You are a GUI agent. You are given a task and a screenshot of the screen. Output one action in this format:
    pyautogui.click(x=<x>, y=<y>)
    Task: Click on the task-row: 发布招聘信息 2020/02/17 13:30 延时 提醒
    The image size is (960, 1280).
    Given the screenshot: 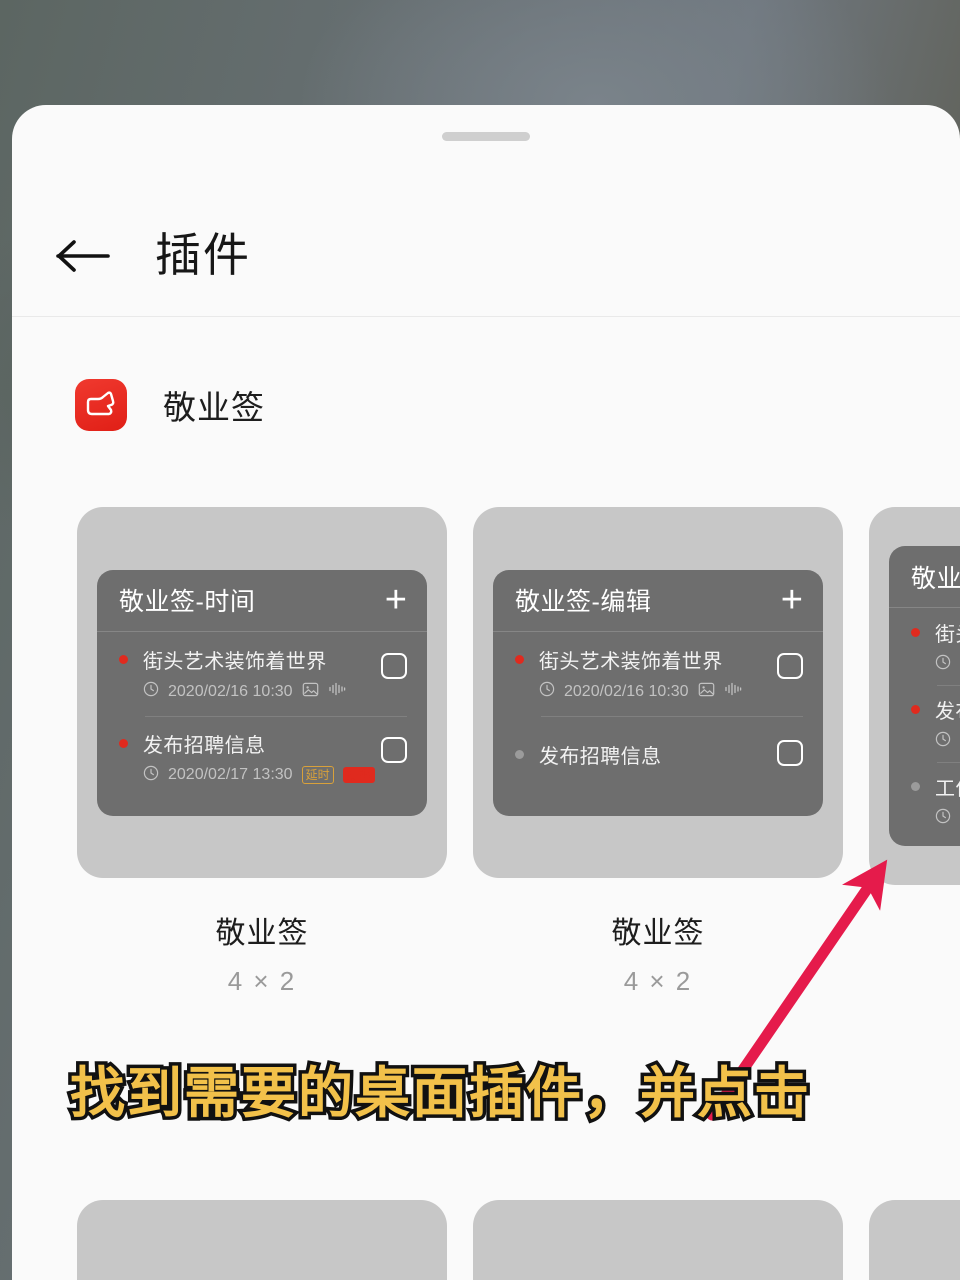 What is the action you would take?
    pyautogui.click(x=262, y=757)
    